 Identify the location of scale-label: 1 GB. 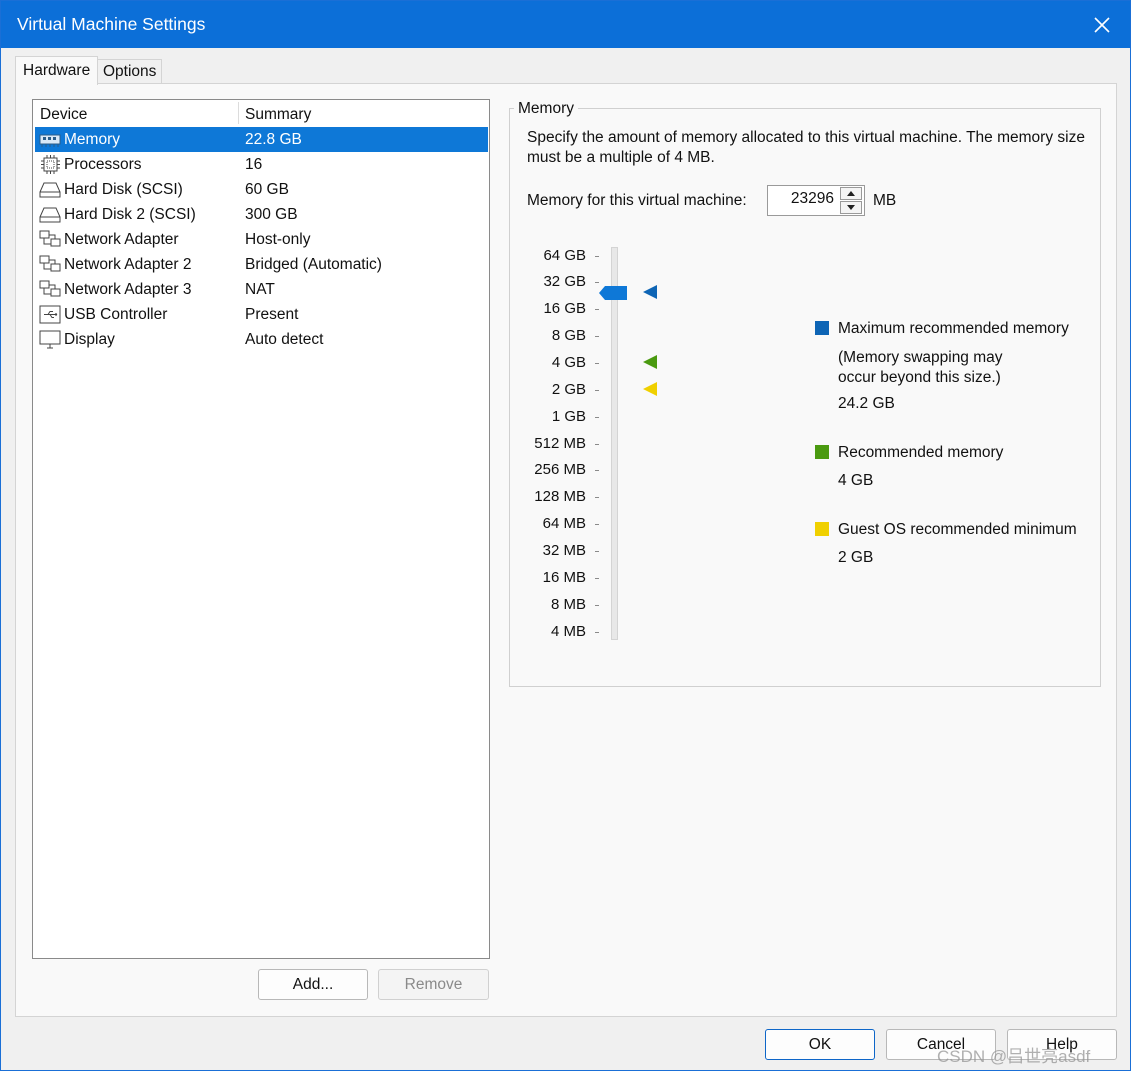
(568, 416).